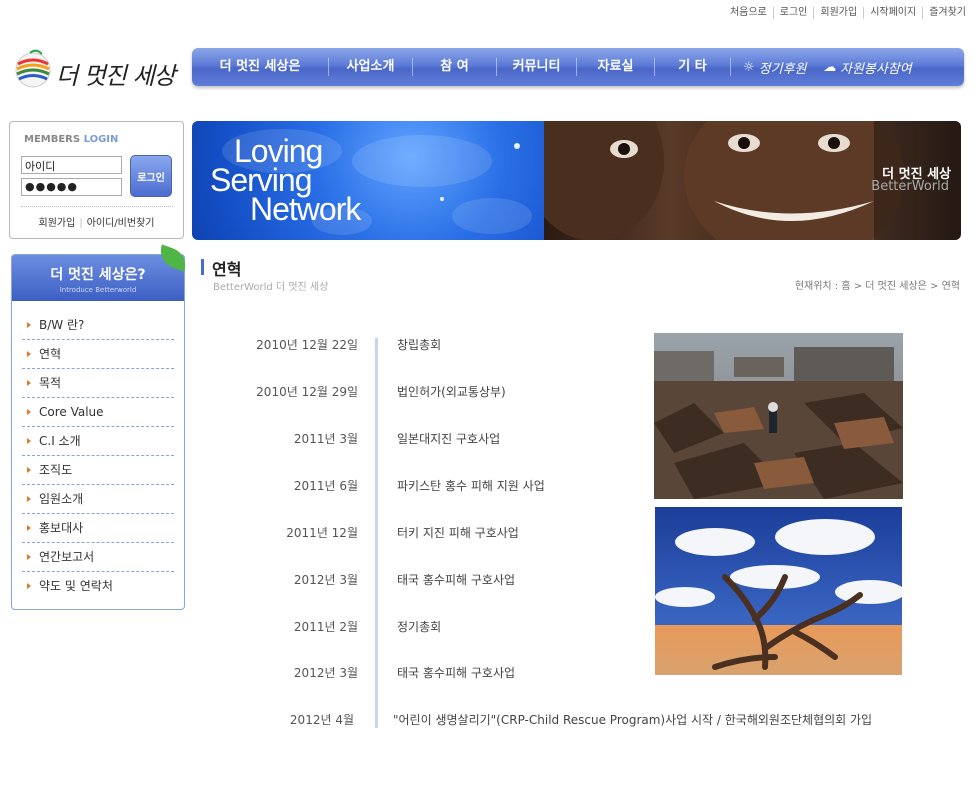 The width and height of the screenshot is (980, 796). What do you see at coordinates (202, 267) in the screenshot?
I see `title-accent-bar` at bounding box center [202, 267].